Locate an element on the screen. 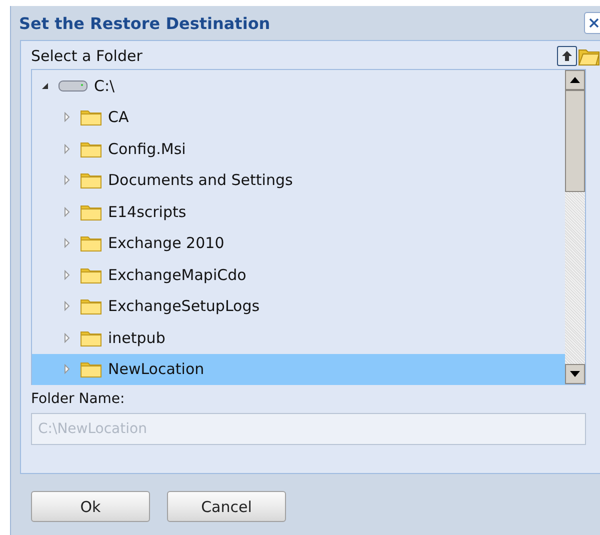 The height and width of the screenshot is (535, 600). close-icon is located at coordinates (594, 23).